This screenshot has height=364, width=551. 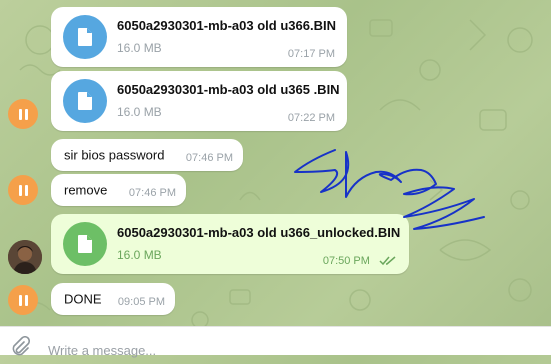 I want to click on message-time: 07:50 PM, so click(x=360, y=261).